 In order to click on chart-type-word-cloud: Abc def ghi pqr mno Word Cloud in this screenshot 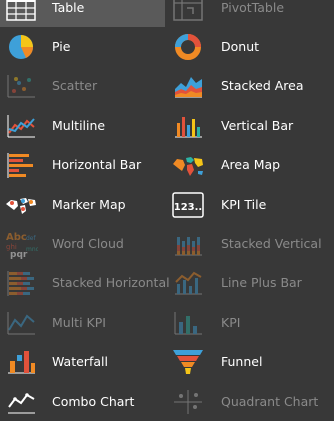, I will do `click(82, 243)`.